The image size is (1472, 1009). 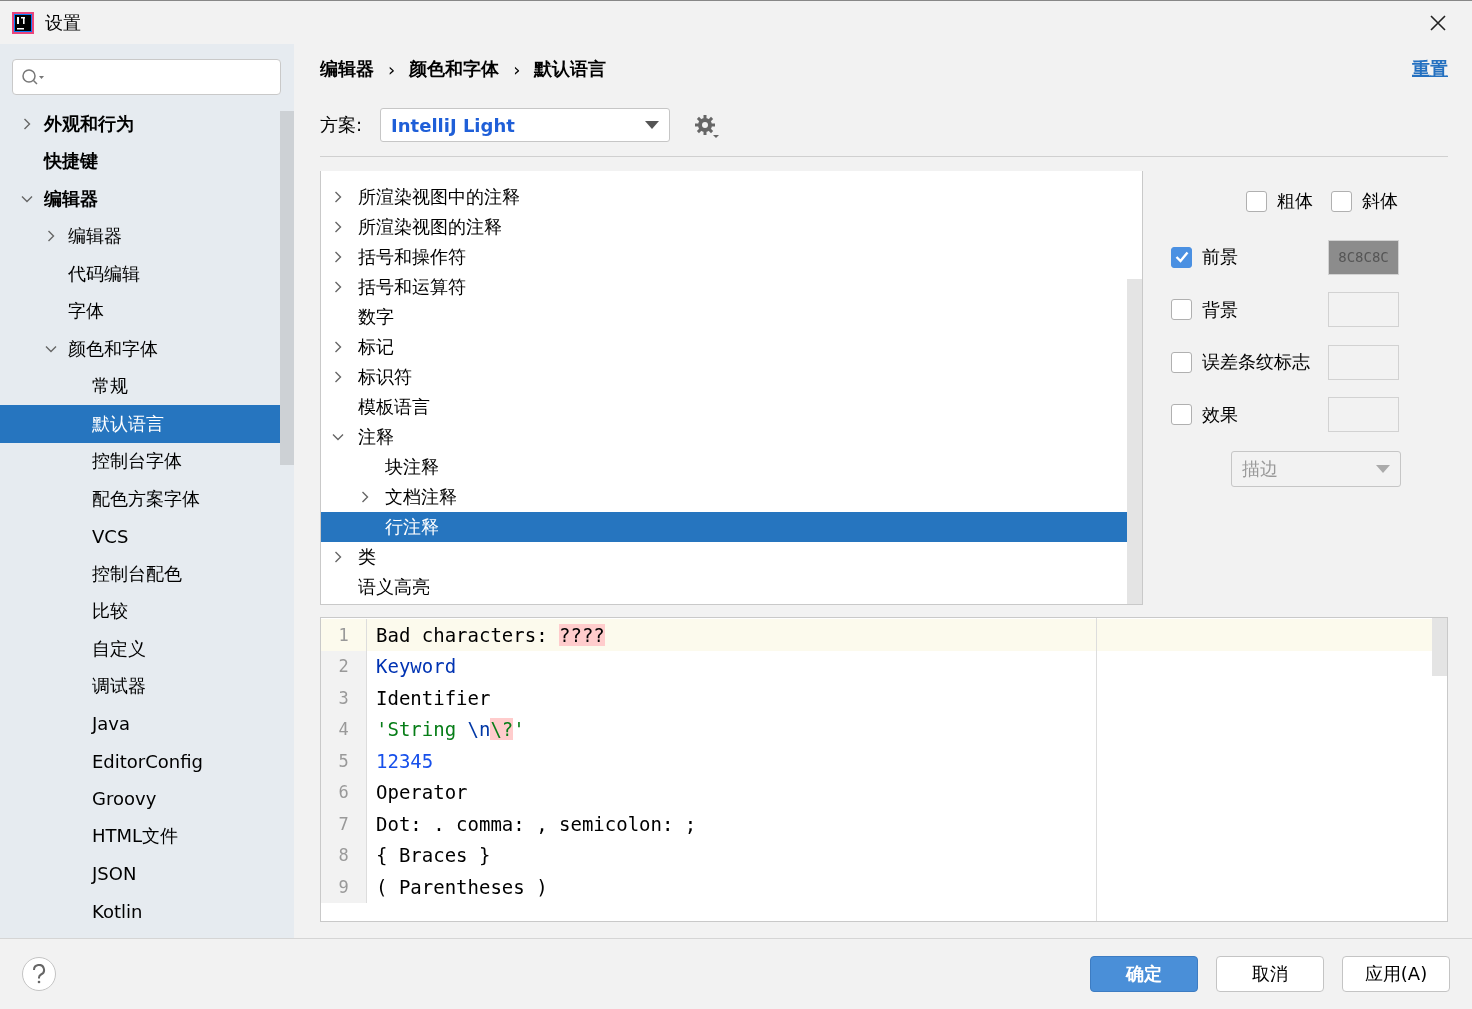 What do you see at coordinates (341, 125) in the screenshot?
I see `scheme-label: 方案:` at bounding box center [341, 125].